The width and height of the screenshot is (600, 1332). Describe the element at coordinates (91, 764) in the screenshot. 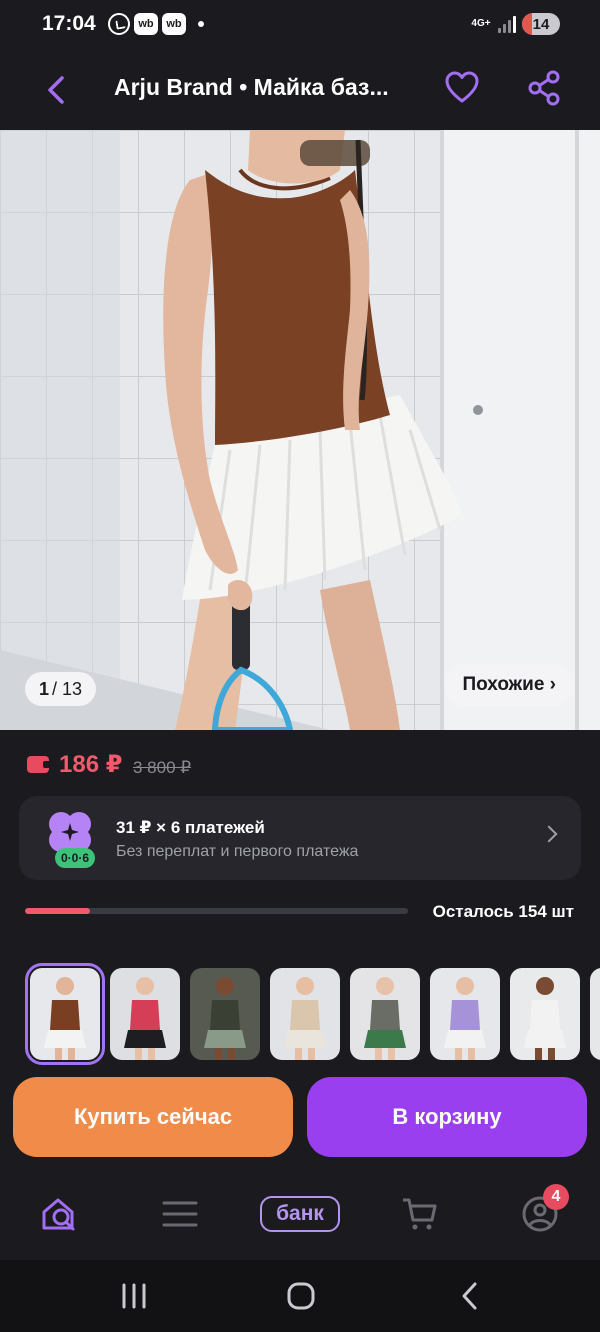

I see `price-current: 186 ₽` at that location.